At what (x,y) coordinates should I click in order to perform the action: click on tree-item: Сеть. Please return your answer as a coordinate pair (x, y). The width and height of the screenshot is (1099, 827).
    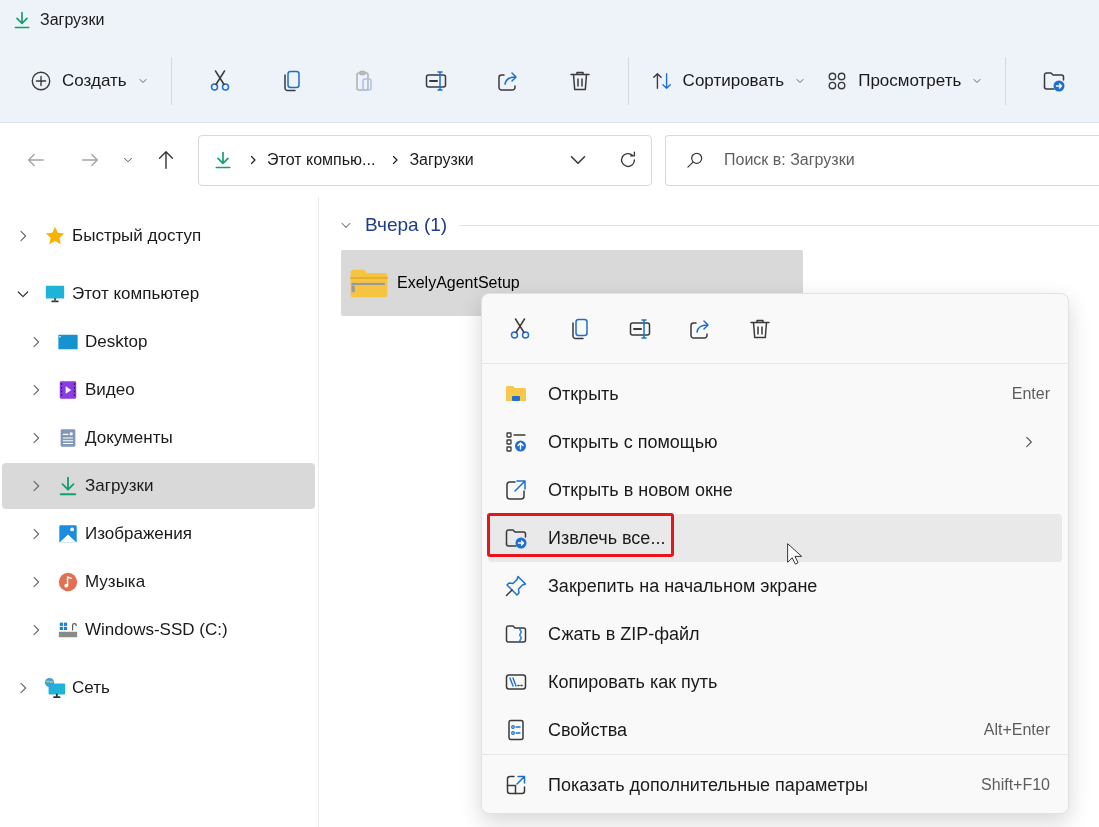
    Looking at the image, I should click on (158, 688).